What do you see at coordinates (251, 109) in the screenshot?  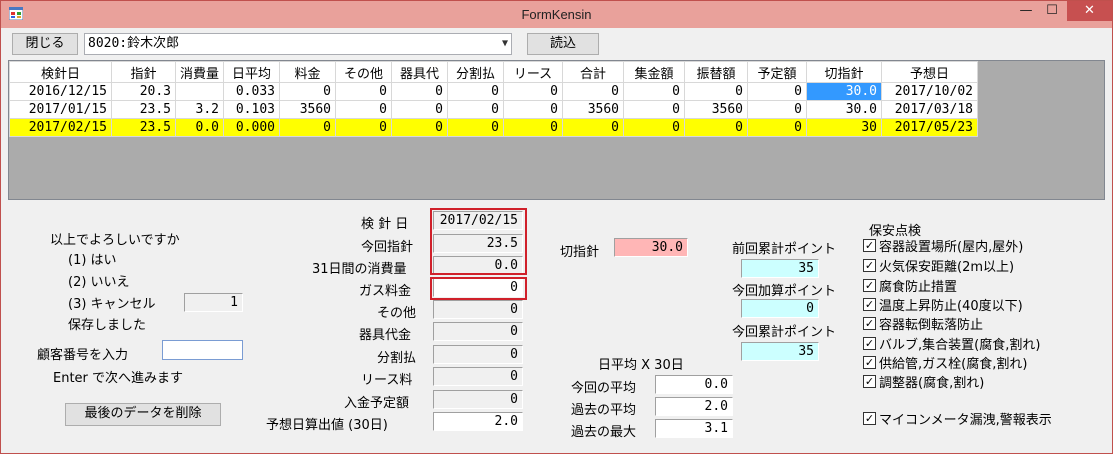 I see `grid-cell: 0.103` at bounding box center [251, 109].